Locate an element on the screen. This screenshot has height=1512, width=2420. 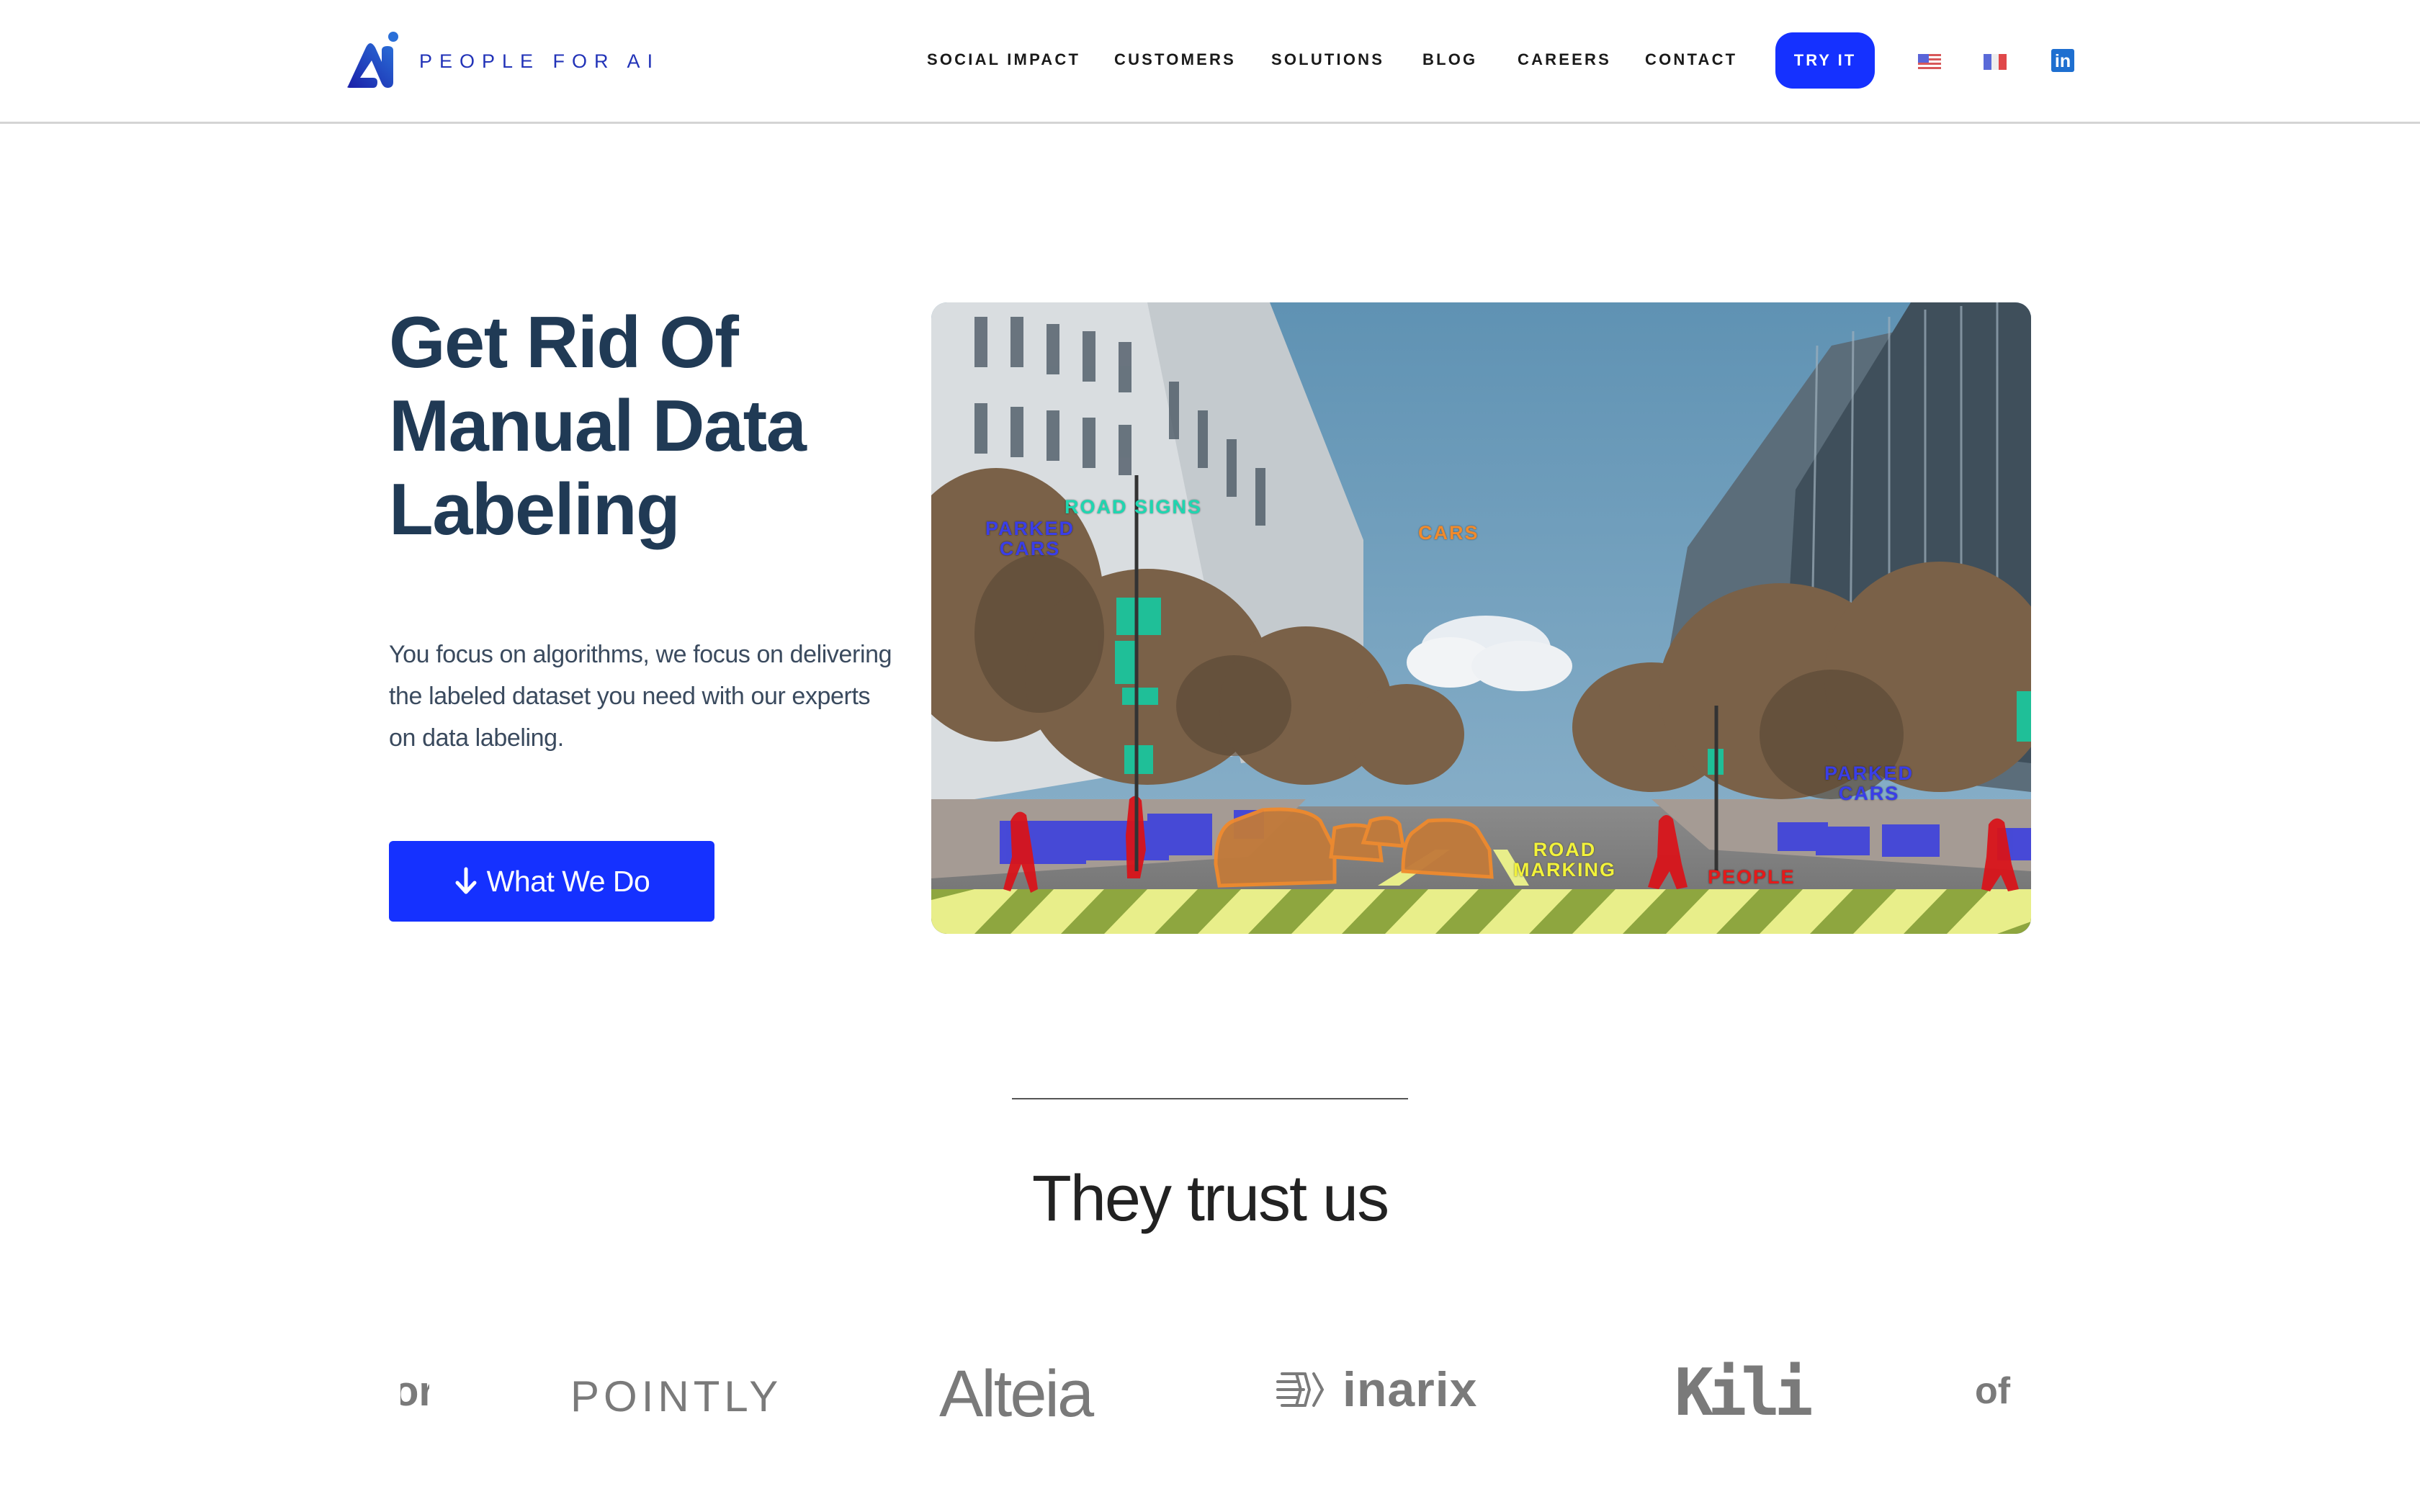
try-it-button: TRY IT is located at coordinates (1825, 60).